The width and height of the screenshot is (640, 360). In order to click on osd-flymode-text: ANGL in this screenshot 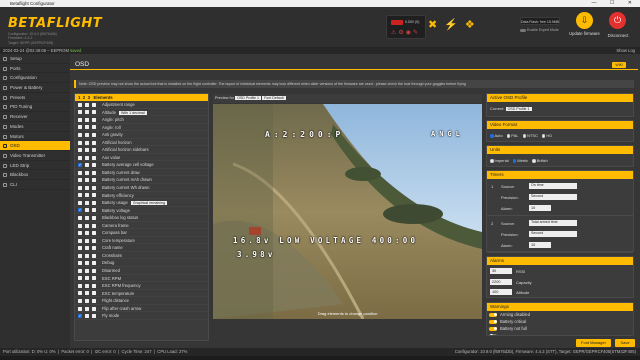, I will do `click(447, 134)`.